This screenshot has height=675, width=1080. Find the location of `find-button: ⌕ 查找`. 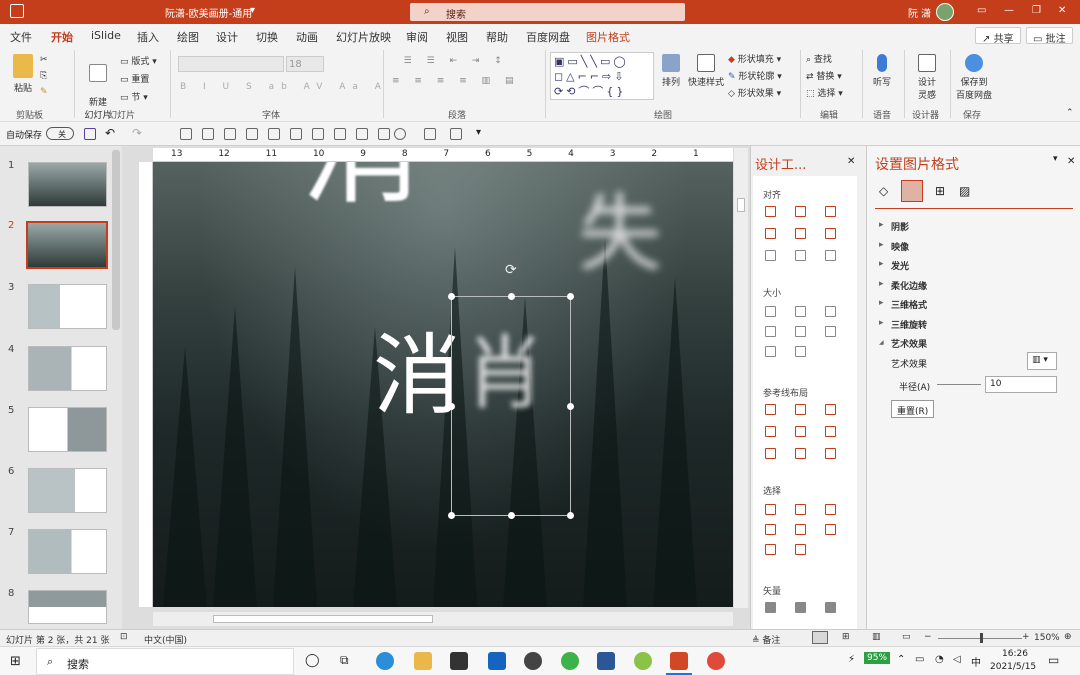

find-button: ⌕ 查找 is located at coordinates (824, 60).